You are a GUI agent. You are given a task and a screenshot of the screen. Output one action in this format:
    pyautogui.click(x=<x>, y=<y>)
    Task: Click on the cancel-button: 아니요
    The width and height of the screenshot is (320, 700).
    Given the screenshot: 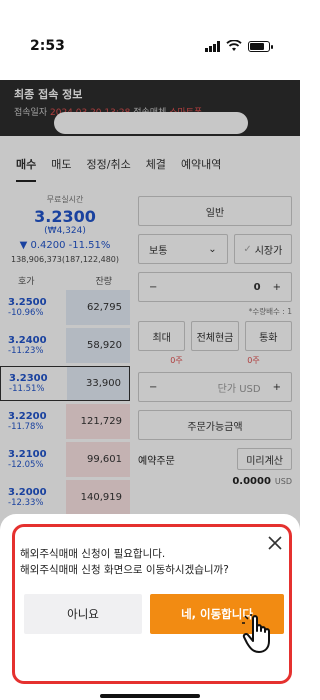 What is the action you would take?
    pyautogui.click(x=83, y=614)
    